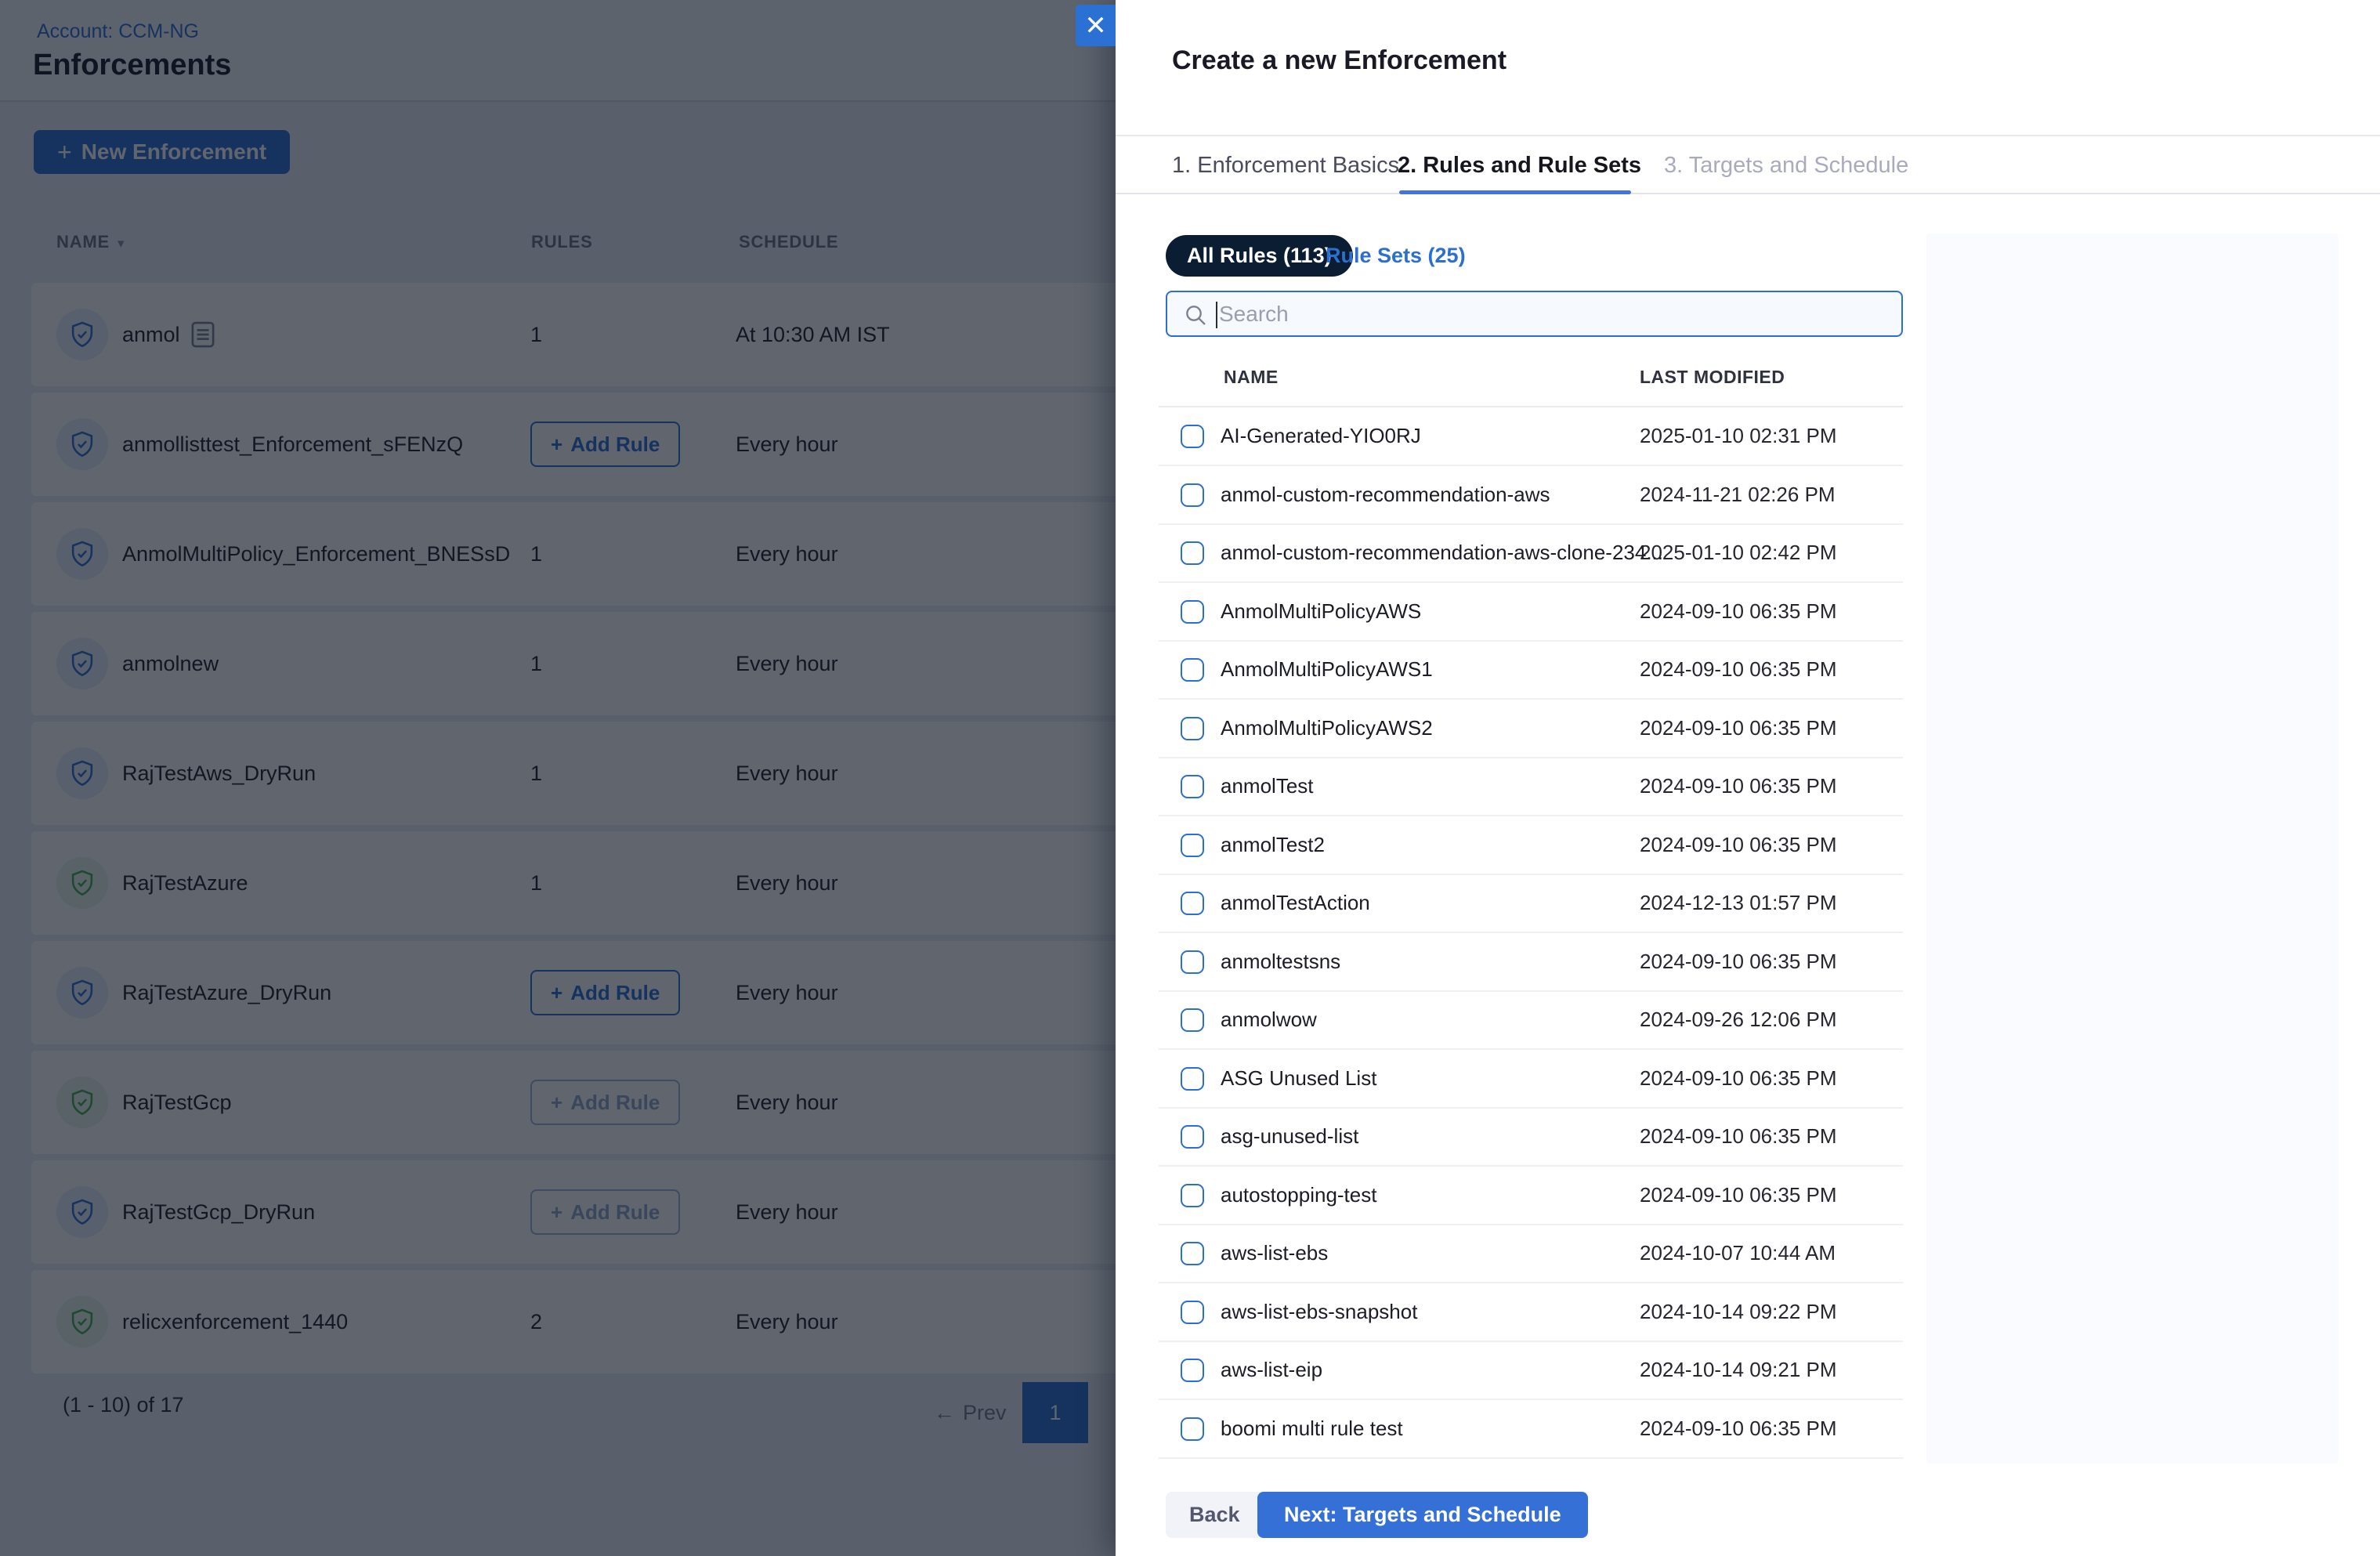 The image size is (2380, 1556). What do you see at coordinates (1738, 1311) in the screenshot?
I see `rule-last-modified: 2024-10-14 09:22 PM` at bounding box center [1738, 1311].